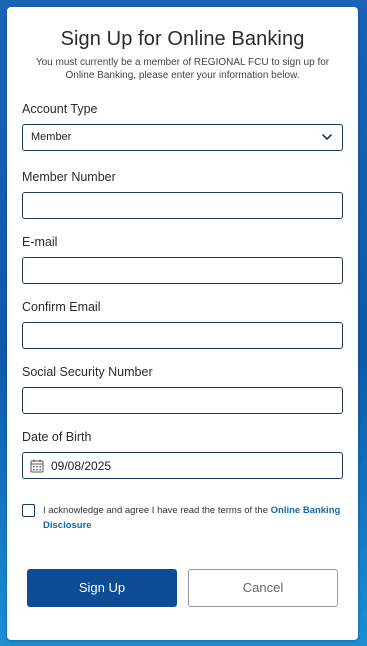 The image size is (367, 646). Describe the element at coordinates (57, 437) in the screenshot. I see `dob-label: Date of Birth` at that location.